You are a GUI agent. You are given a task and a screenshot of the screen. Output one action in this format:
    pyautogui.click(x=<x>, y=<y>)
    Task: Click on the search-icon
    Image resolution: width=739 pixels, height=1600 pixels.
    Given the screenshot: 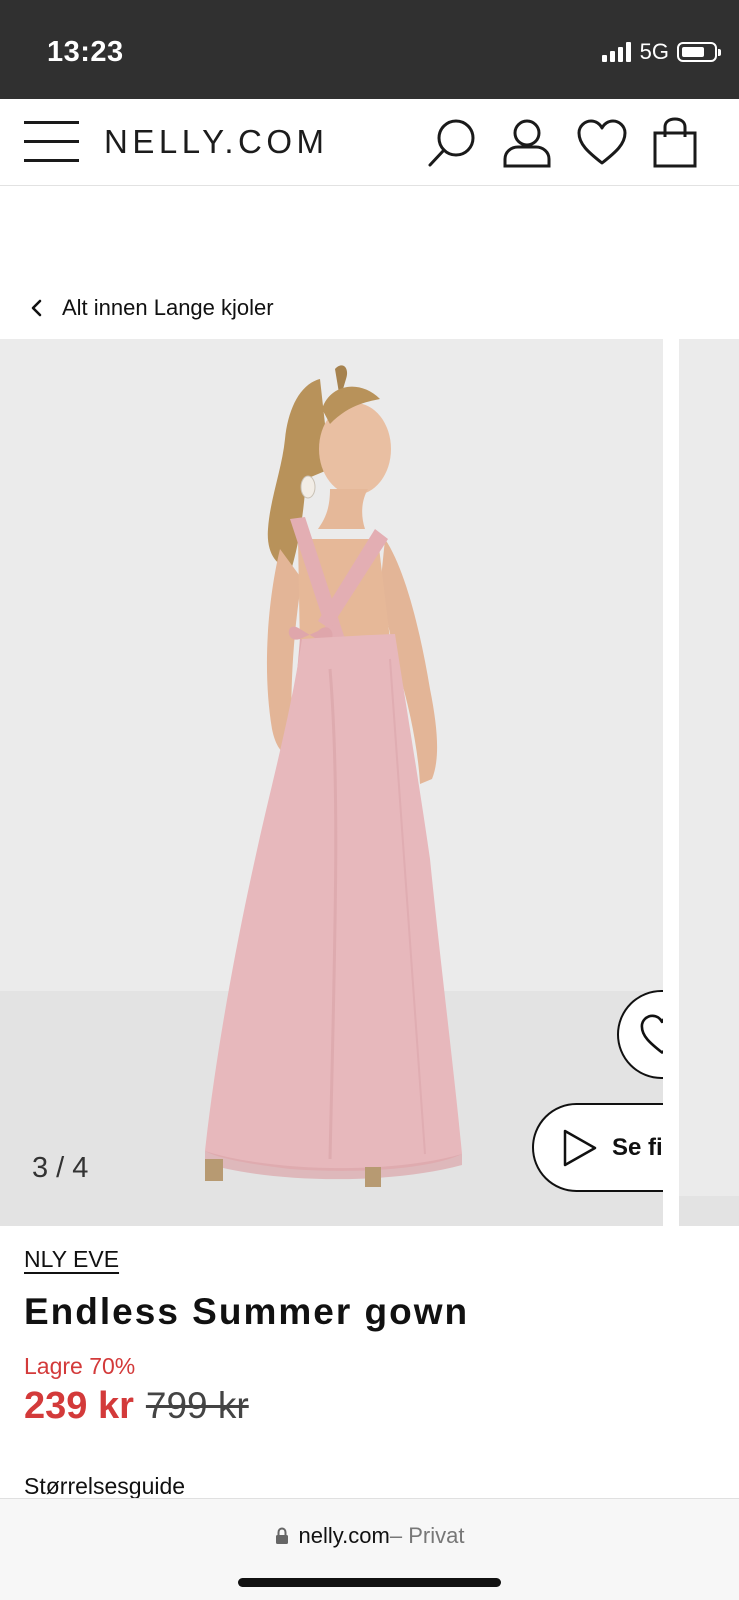 What is the action you would take?
    pyautogui.click(x=452, y=143)
    